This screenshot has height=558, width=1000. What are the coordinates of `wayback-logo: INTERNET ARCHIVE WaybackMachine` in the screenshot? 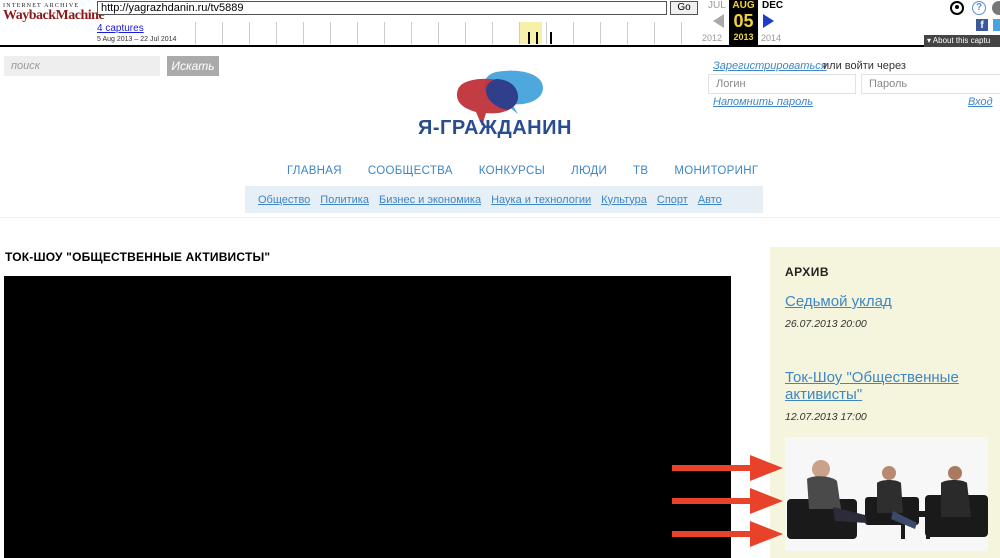 It's located at (54, 13).